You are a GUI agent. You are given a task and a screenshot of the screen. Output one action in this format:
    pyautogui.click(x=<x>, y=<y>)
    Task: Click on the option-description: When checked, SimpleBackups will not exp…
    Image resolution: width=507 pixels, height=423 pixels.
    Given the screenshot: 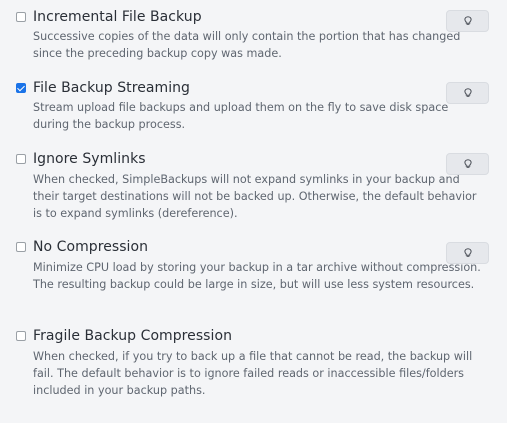 What is the action you would take?
    pyautogui.click(x=255, y=196)
    